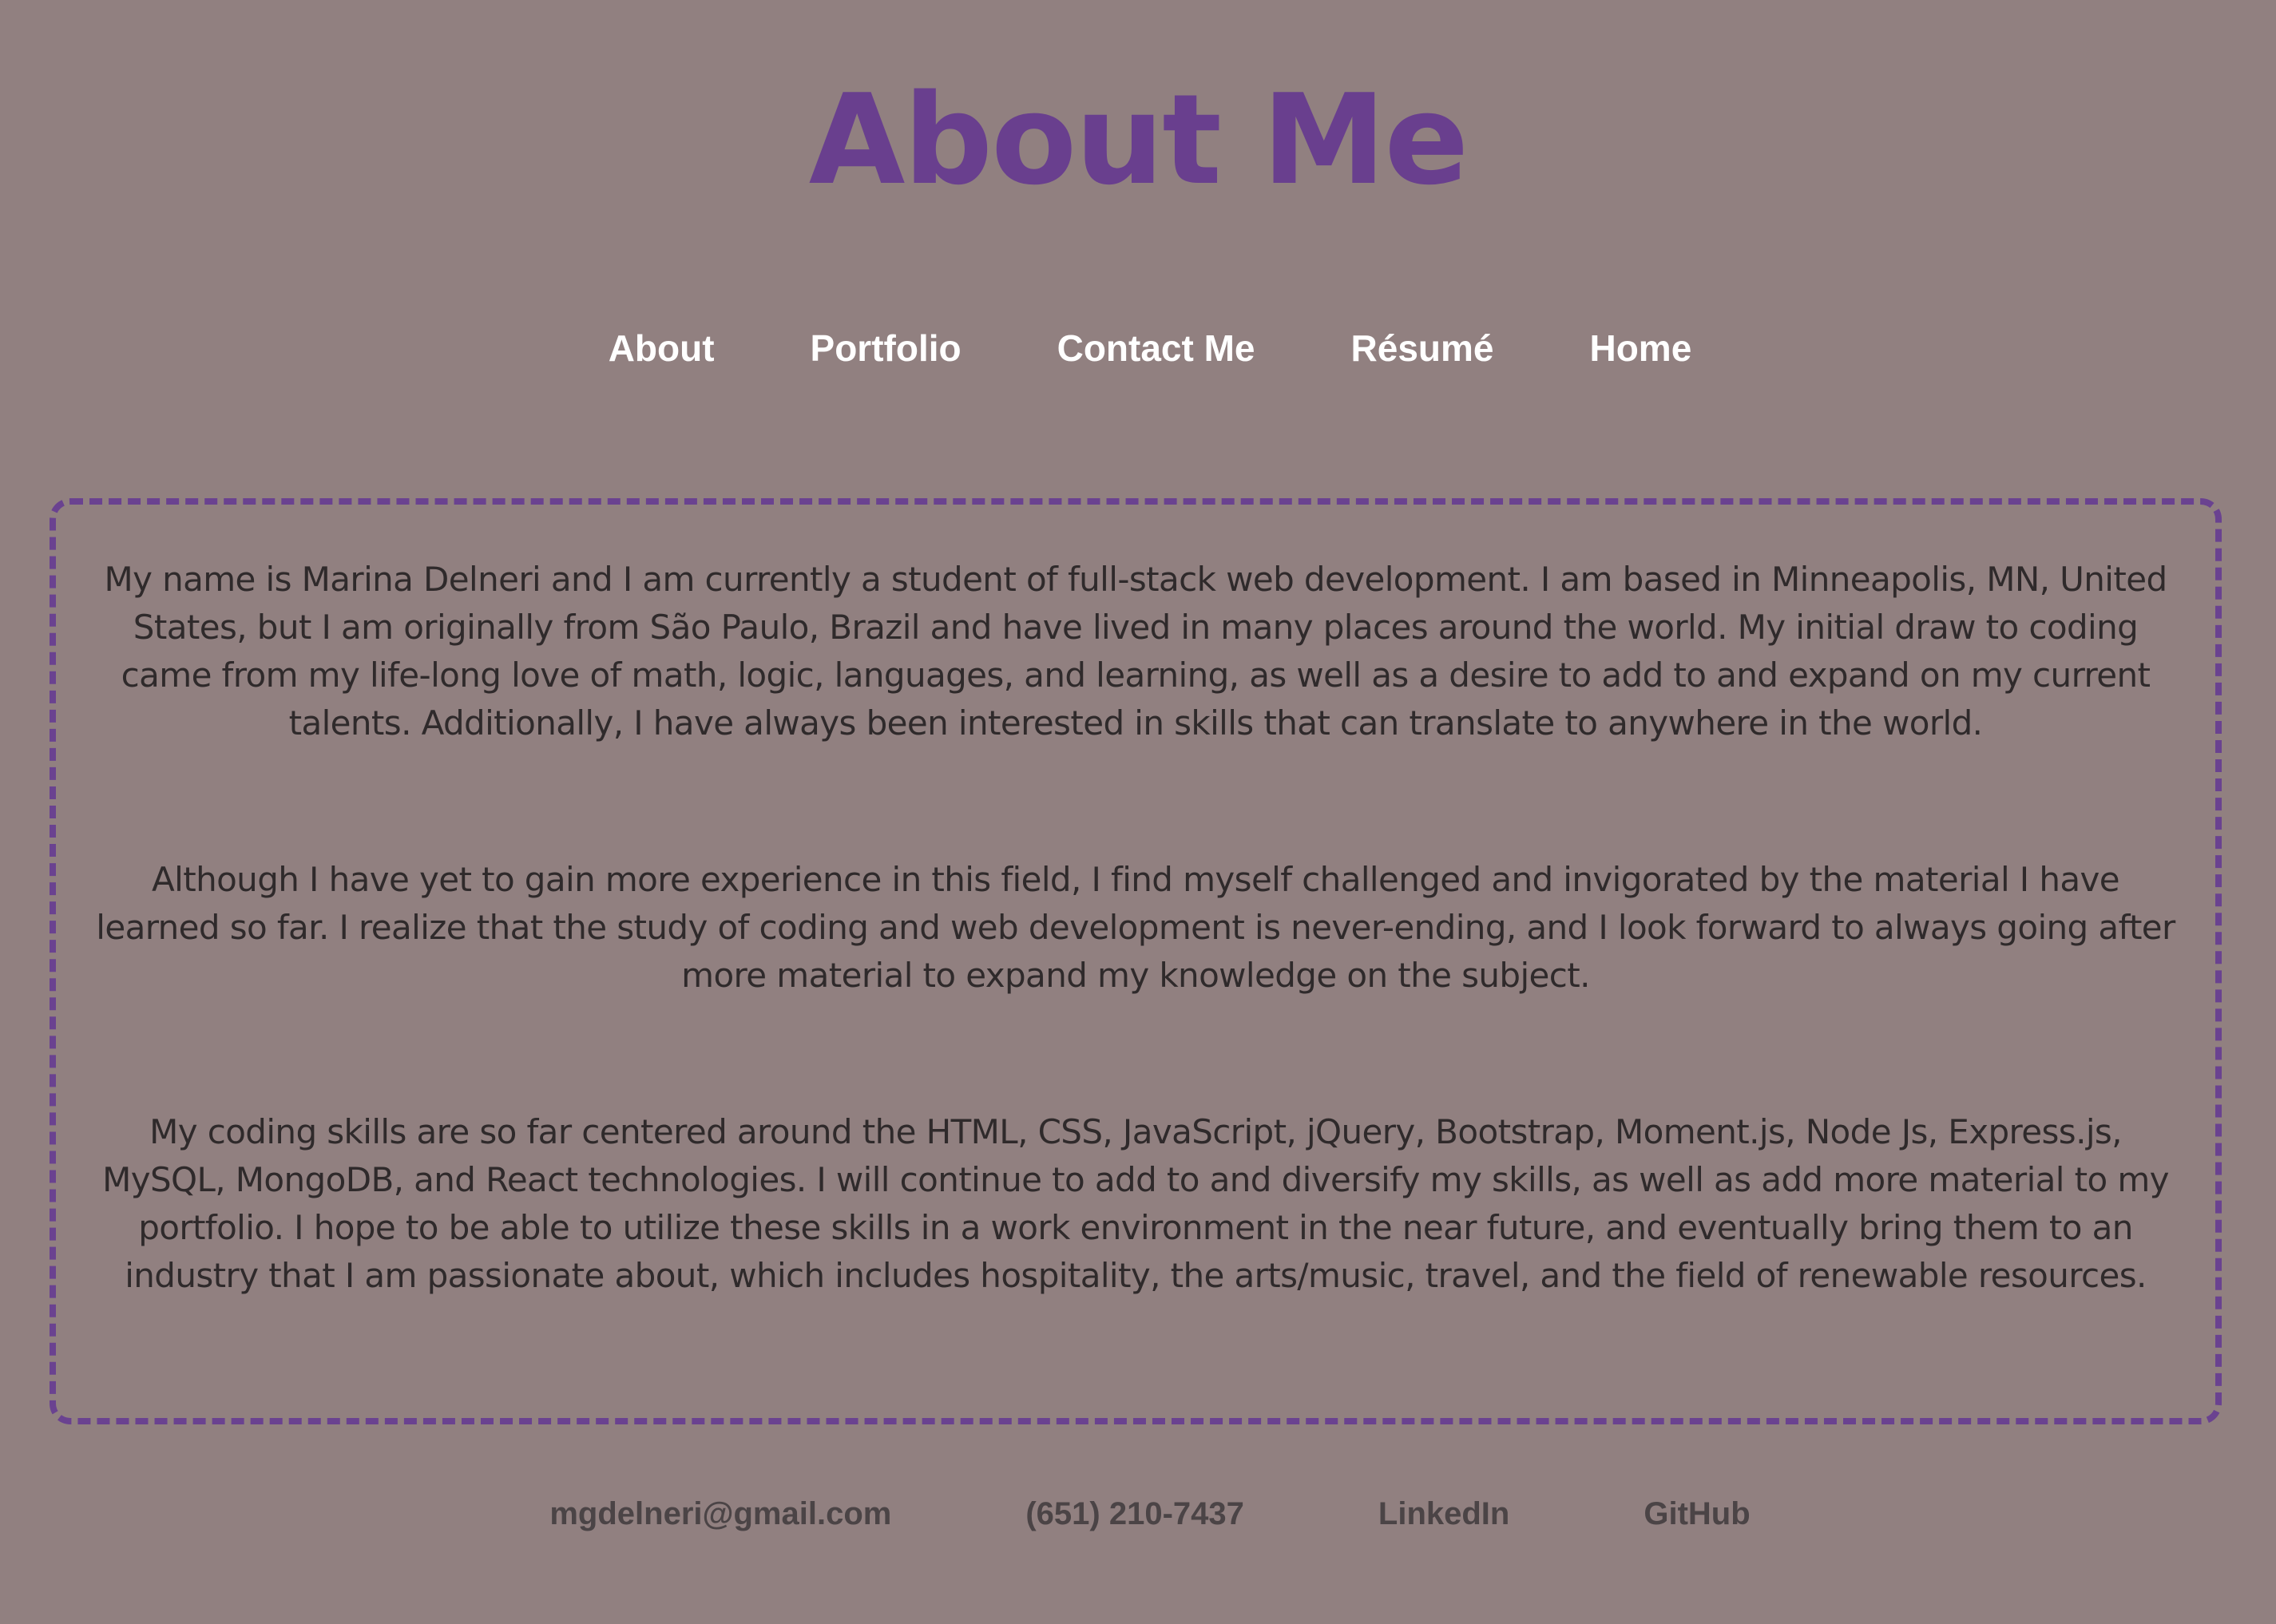 The image size is (2276, 1624). Describe the element at coordinates (720, 1514) in the screenshot. I see `footer-email-link: mgdelneri@gmail.com` at that location.